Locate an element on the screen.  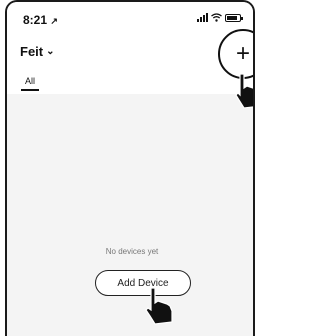
plus-icon: + is located at coordinates (242, 53).